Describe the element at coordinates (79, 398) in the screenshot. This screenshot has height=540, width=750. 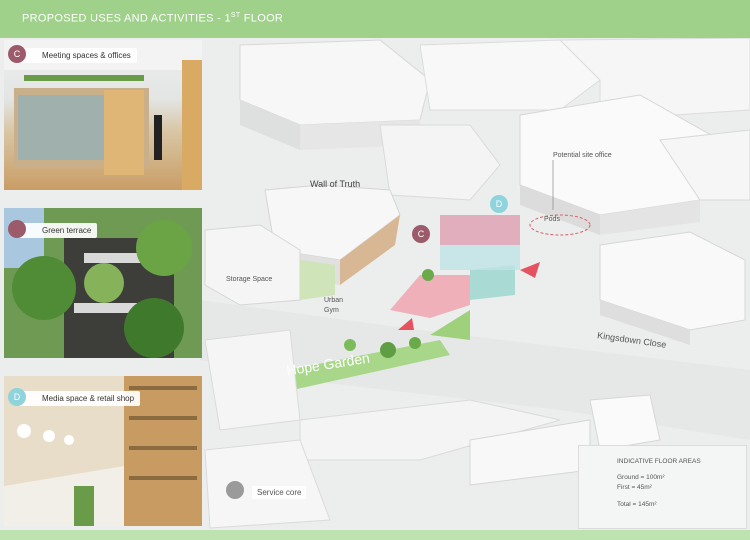
I see `legend-label-media: Media space & retail shop` at that location.